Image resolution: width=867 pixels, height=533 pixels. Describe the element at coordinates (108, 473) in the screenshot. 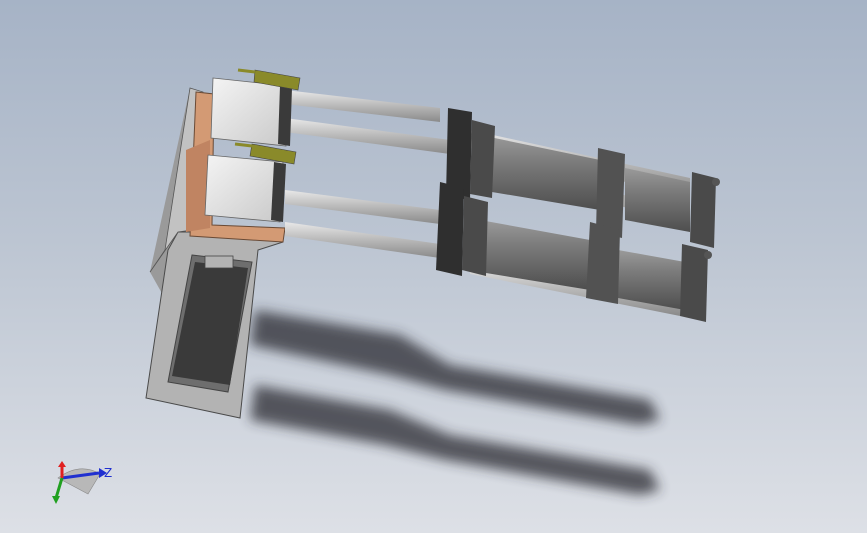

I see `z-axis-label: Z` at that location.